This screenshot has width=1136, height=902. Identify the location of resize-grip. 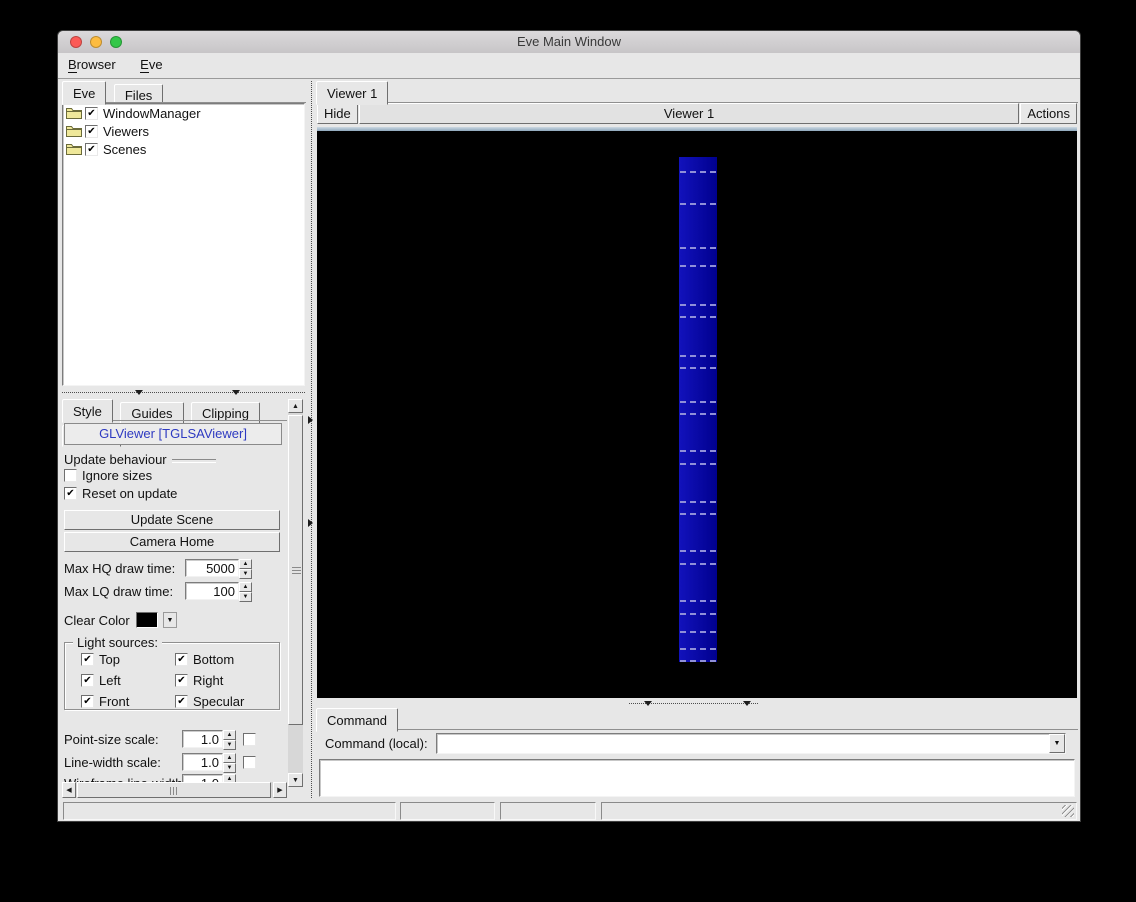
(1068, 811).